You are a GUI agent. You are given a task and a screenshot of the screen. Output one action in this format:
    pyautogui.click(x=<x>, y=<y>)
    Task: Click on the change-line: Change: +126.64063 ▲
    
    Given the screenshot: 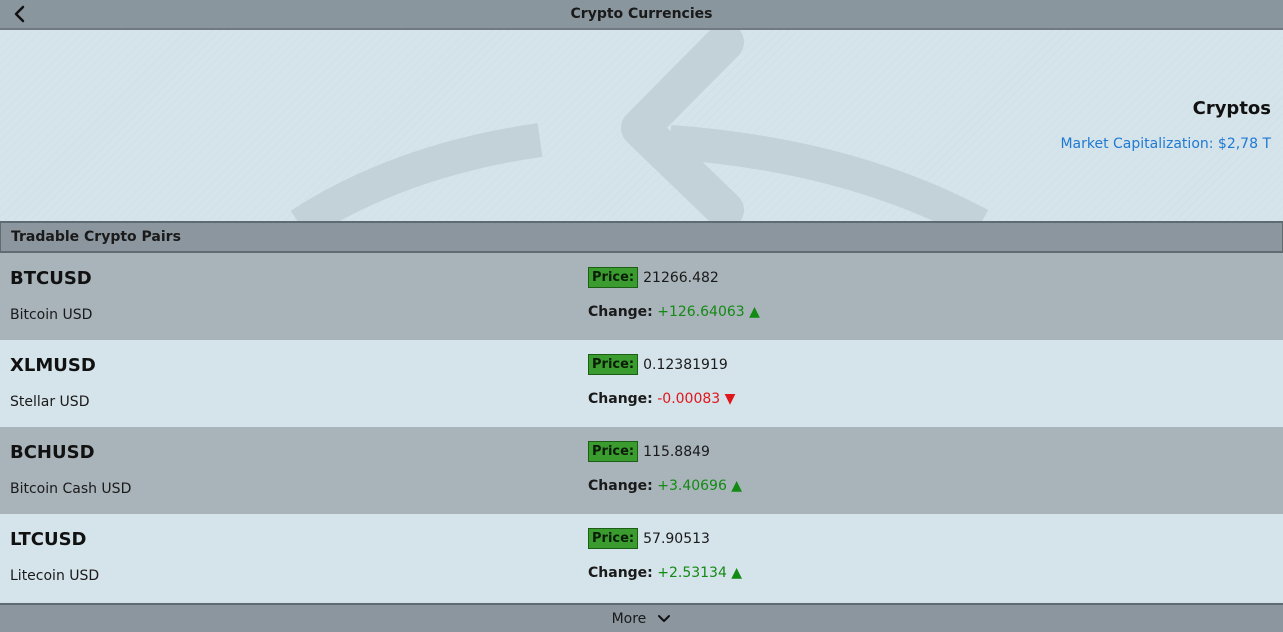 What is the action you would take?
    pyautogui.click(x=674, y=312)
    